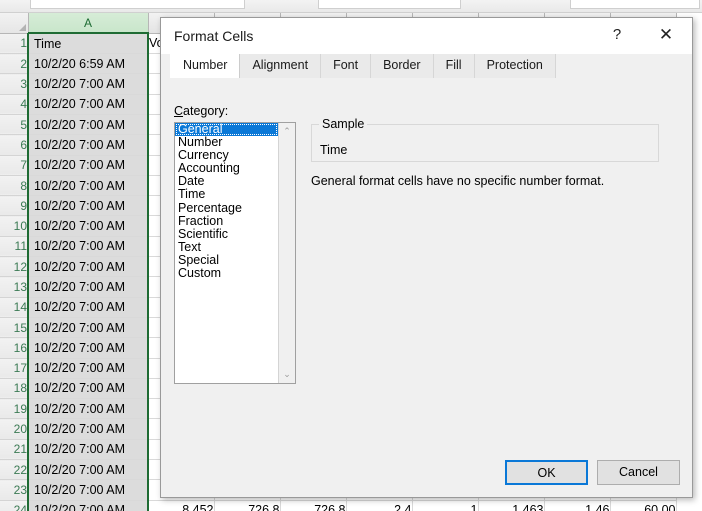 The width and height of the screenshot is (702, 511). What do you see at coordinates (88, 24) in the screenshot?
I see `column-header-a: A` at bounding box center [88, 24].